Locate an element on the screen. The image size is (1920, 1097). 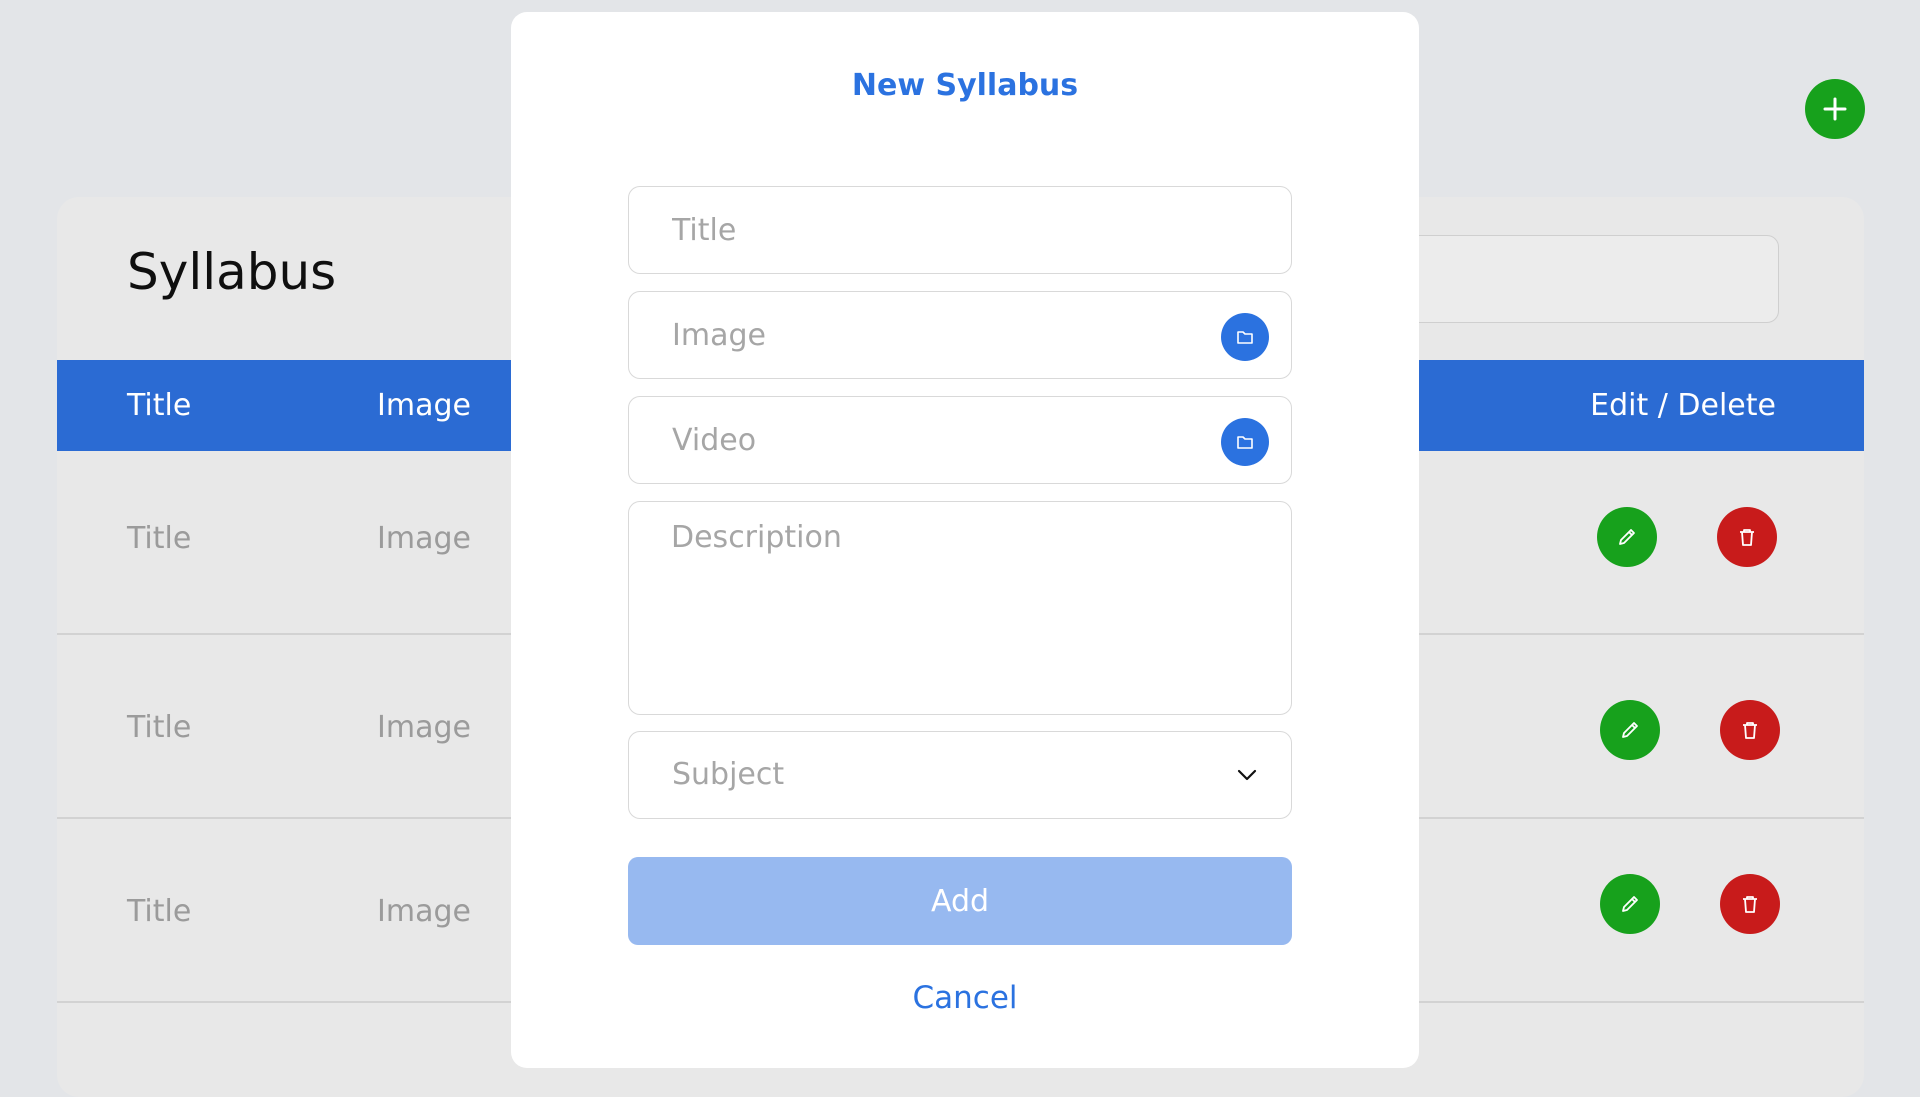
video-browse-button is located at coordinates (1245, 442).